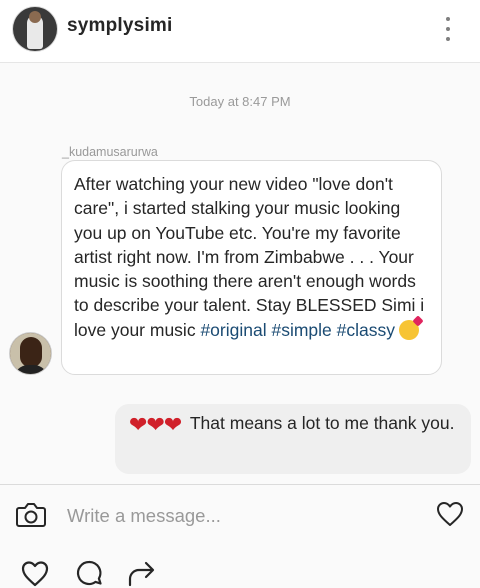  Describe the element at coordinates (450, 514) in the screenshot. I see `heart-icon` at that location.